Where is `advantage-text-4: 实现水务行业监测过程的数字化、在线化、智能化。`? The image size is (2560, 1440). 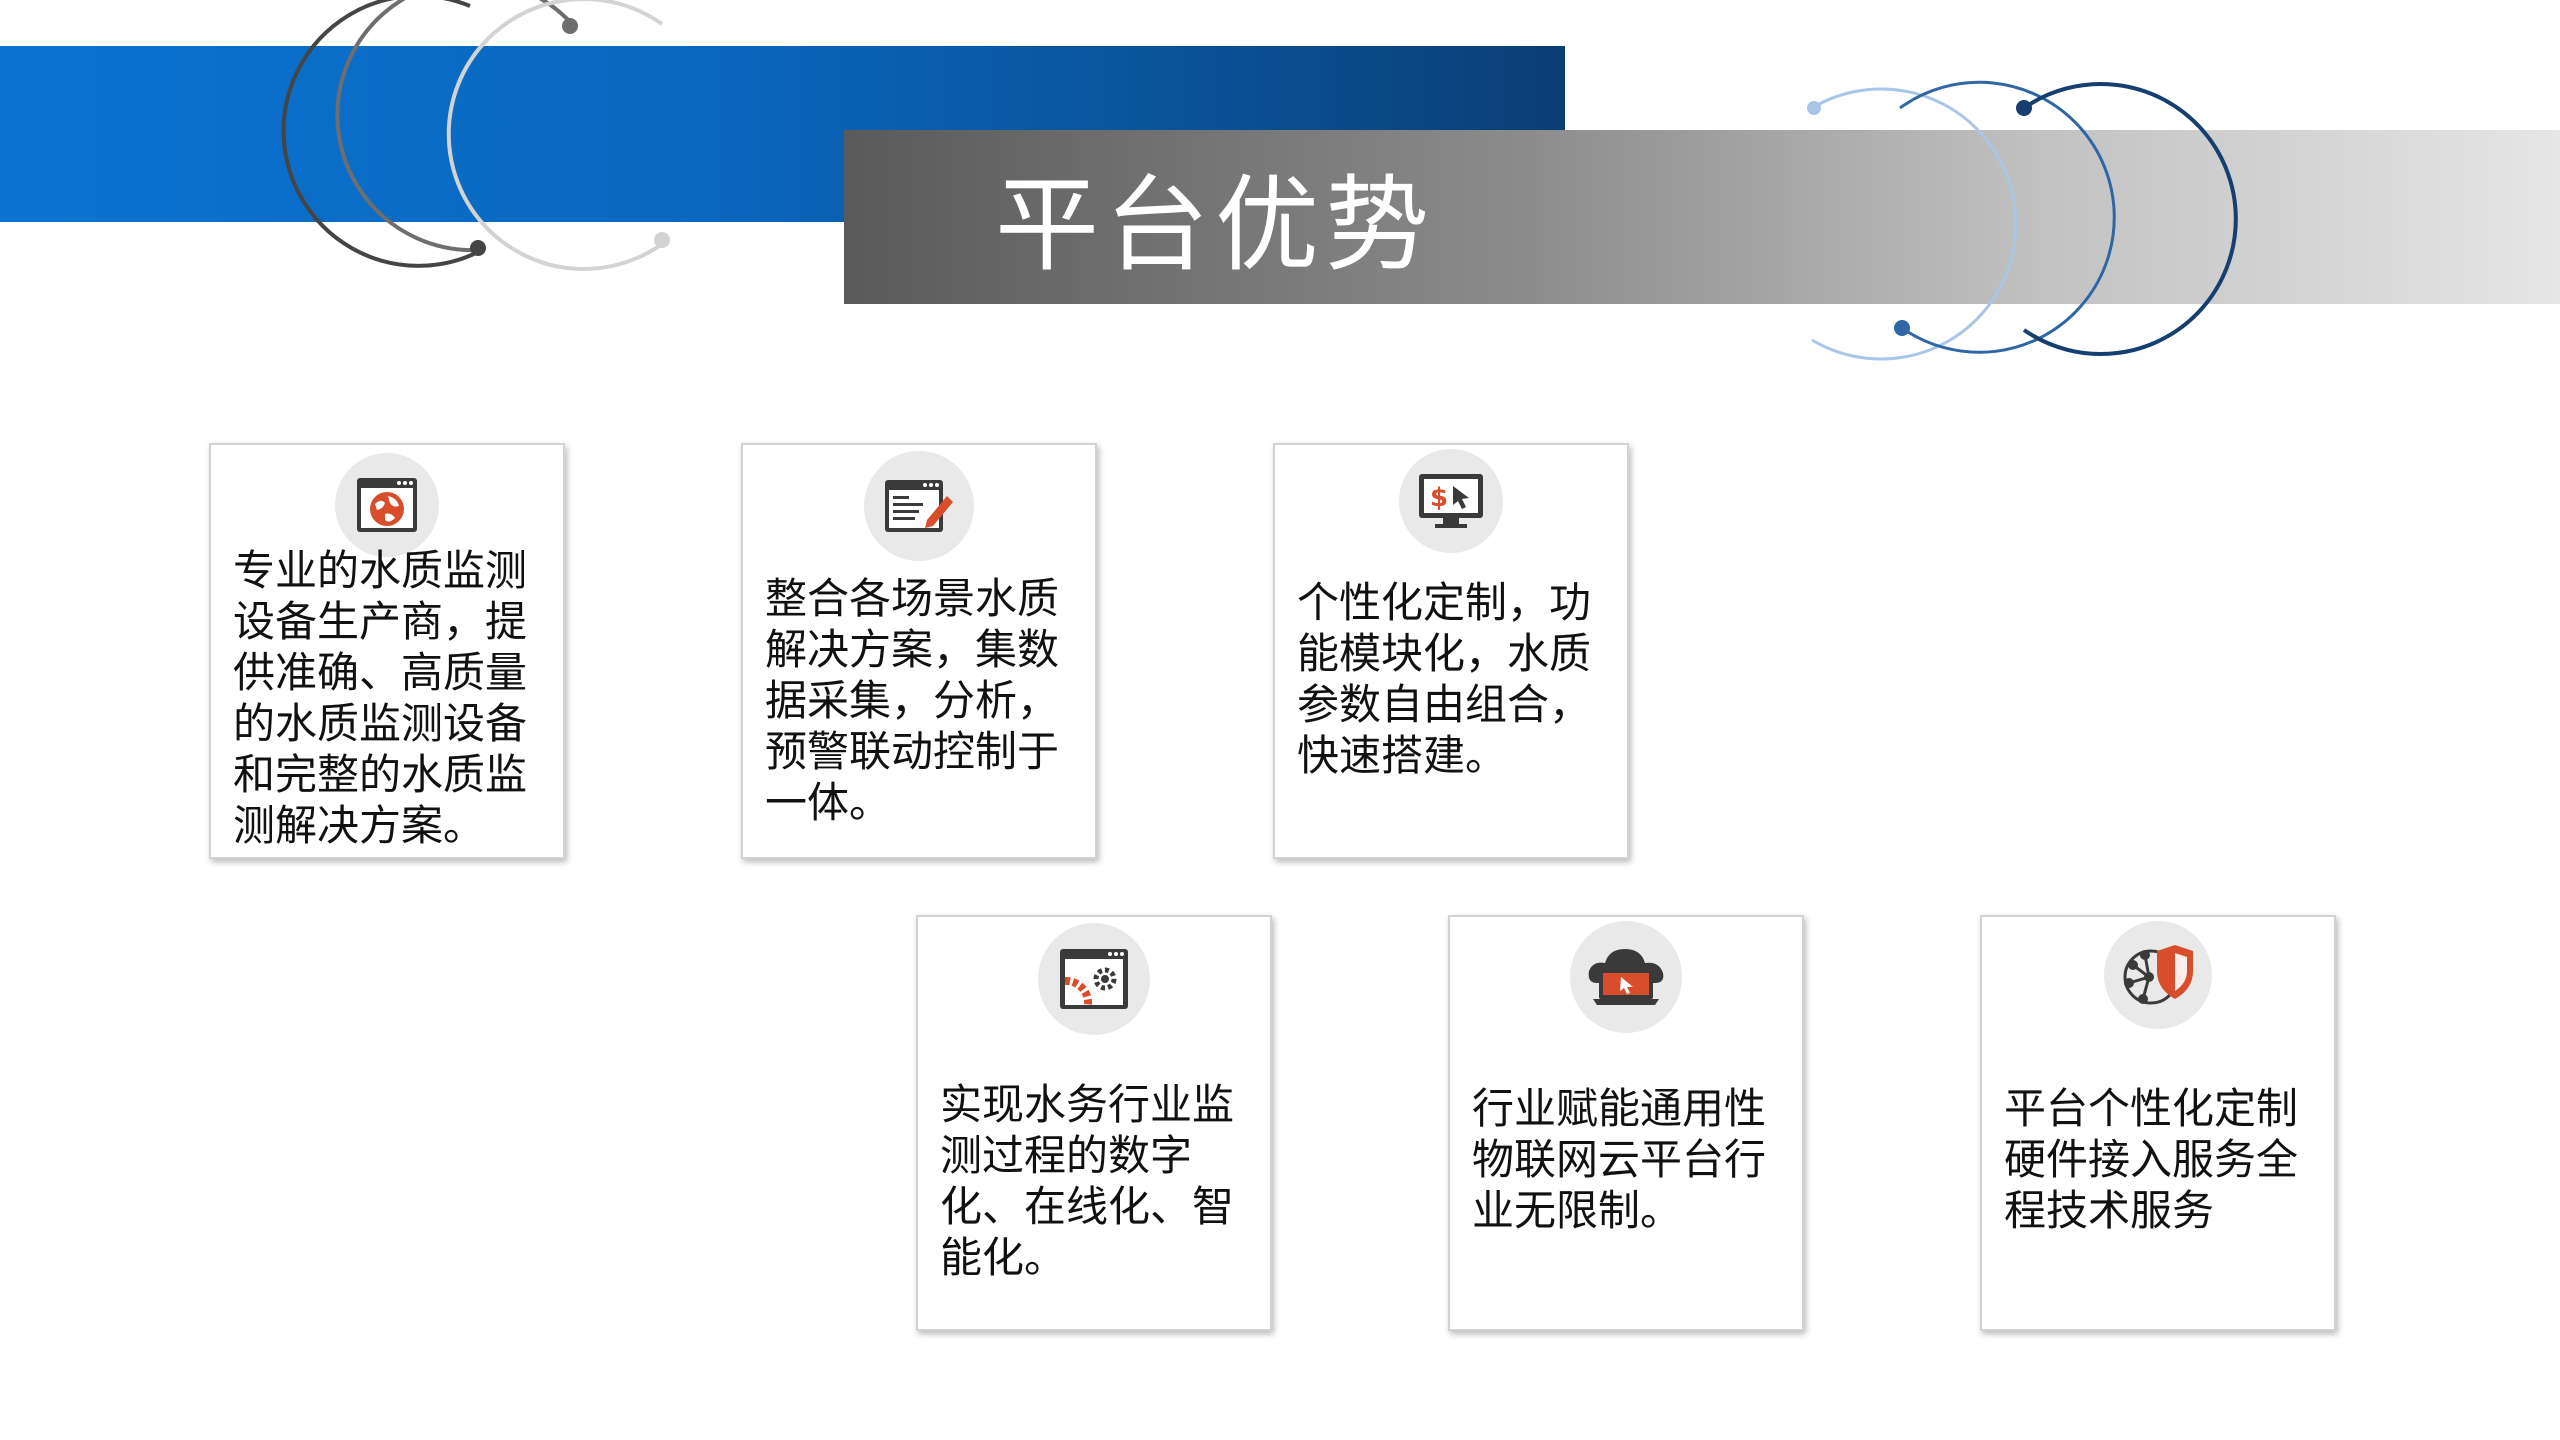
advantage-text-4: 实现水务行业监测过程的数字化、在线化、智能化。 is located at coordinates (1087, 1181).